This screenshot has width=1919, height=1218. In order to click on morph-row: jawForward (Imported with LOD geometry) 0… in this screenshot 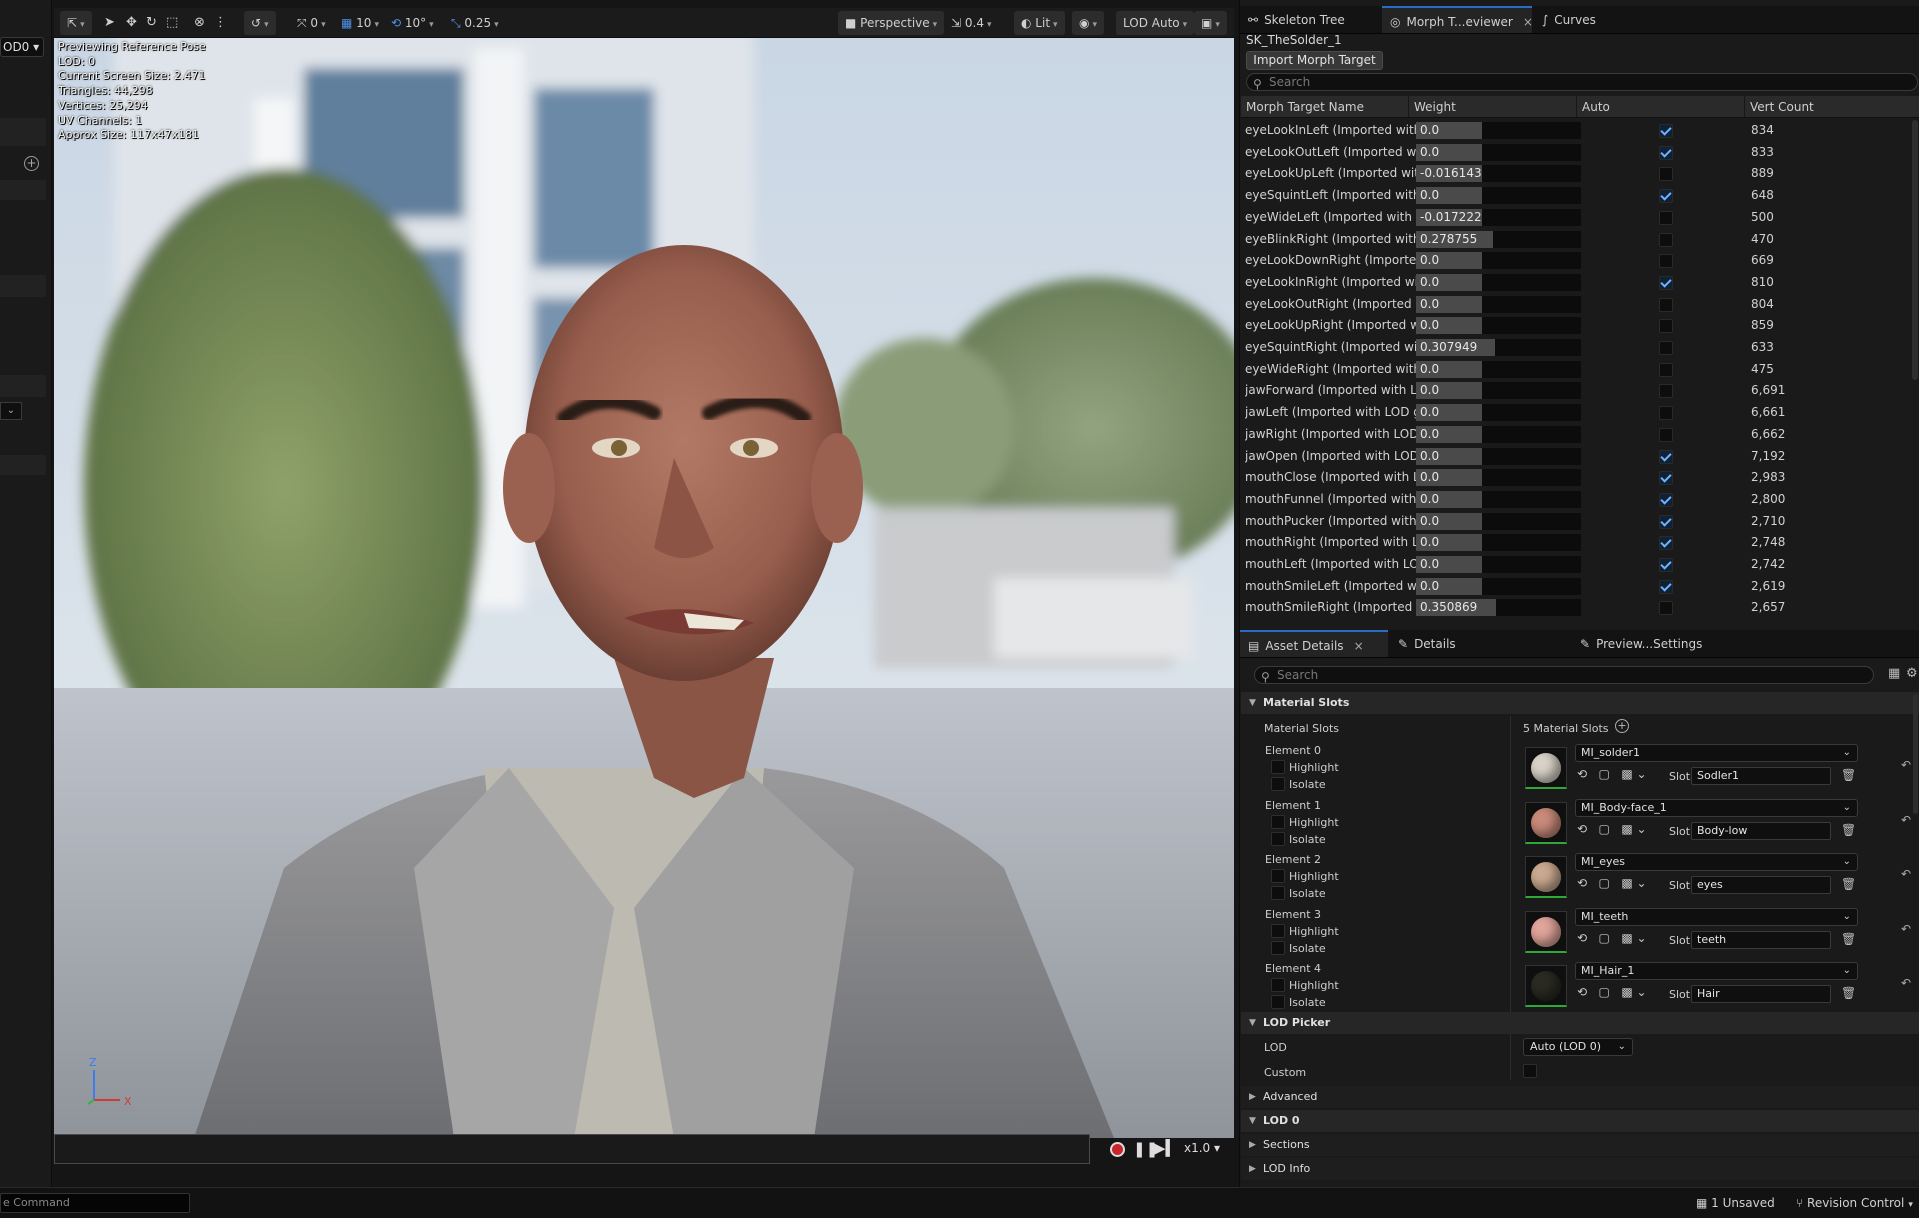, I will do `click(1580, 391)`.